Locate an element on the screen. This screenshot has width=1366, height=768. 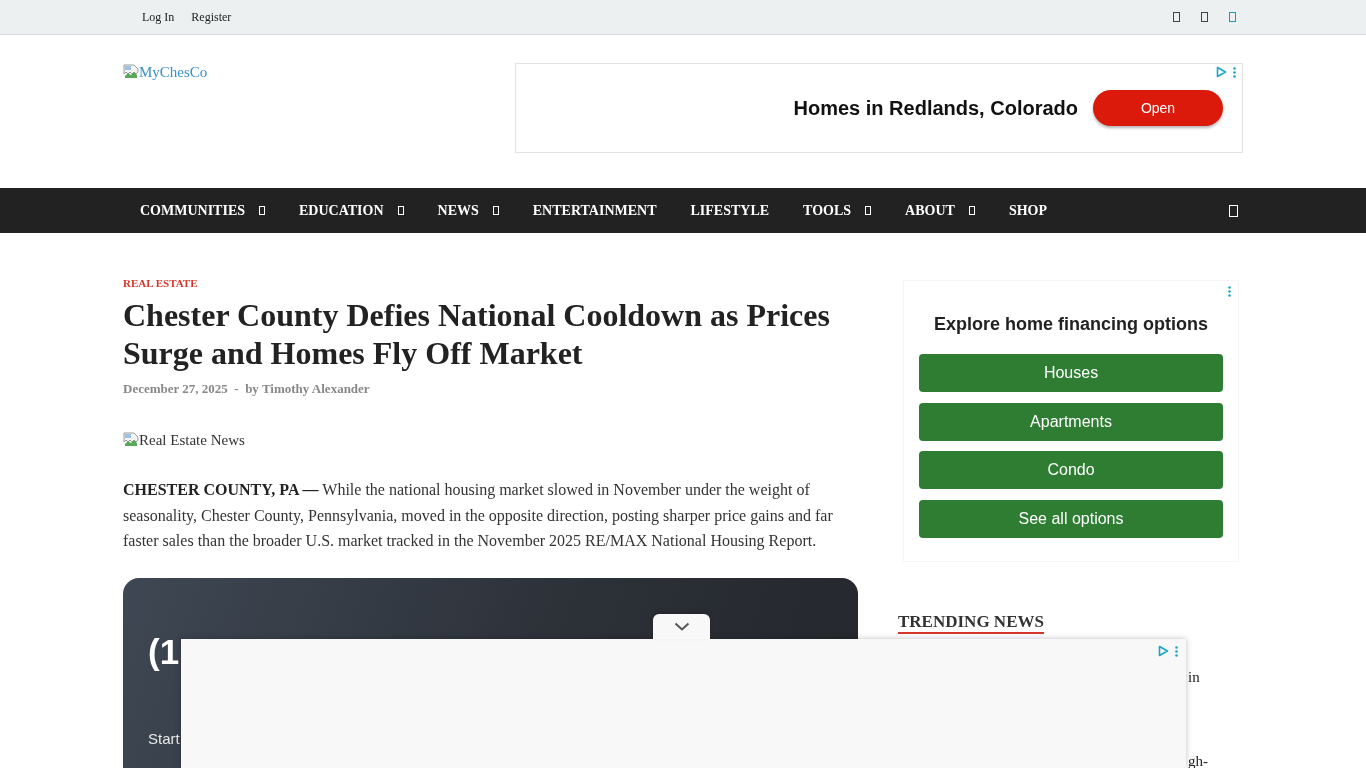
ad-title: Explore home financing options is located at coordinates (1071, 324).